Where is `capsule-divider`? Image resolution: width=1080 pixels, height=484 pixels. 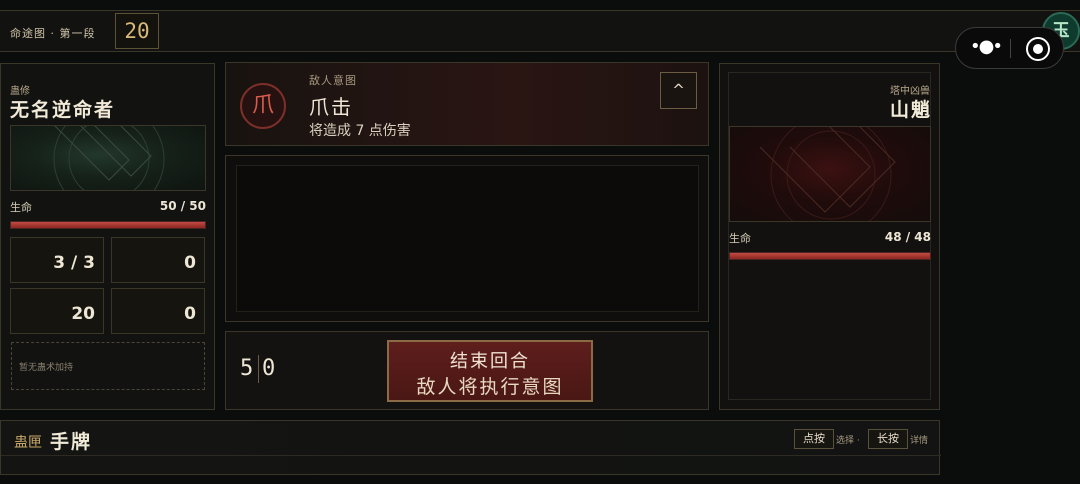
capsule-divider is located at coordinates (1010, 48).